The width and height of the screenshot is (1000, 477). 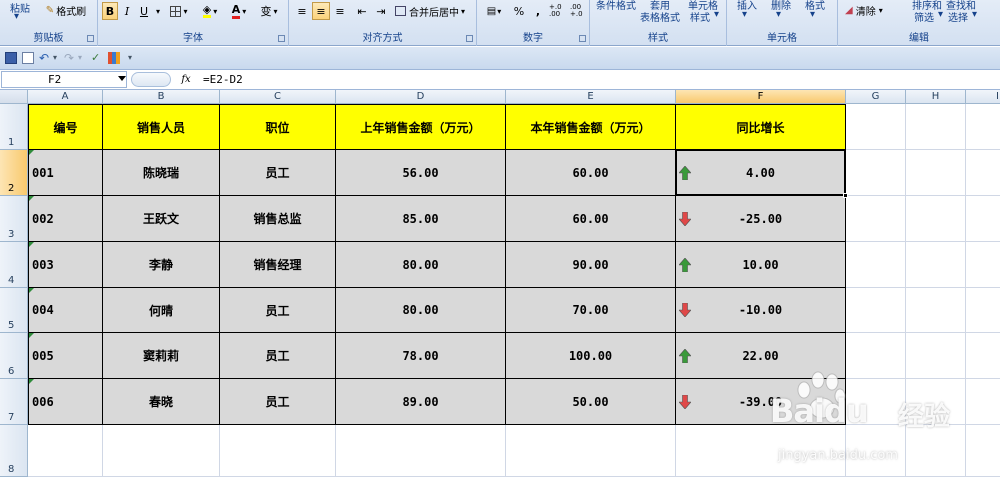 I want to click on column-header-h: H, so click(x=936, y=97).